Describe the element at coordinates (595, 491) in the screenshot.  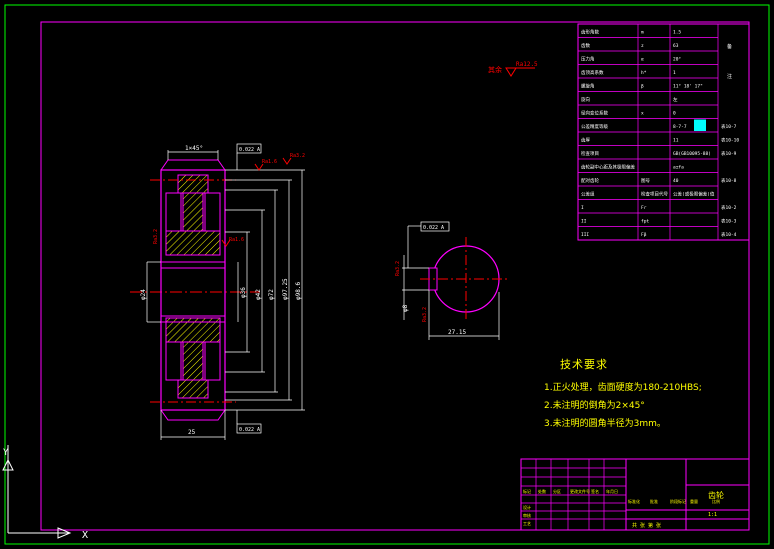
I see `title-block-label: 签名` at that location.